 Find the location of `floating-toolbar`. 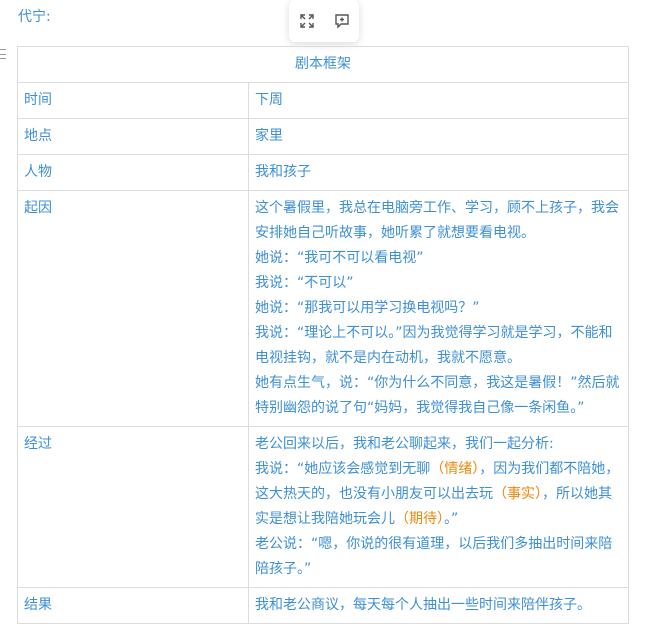

floating-toolbar is located at coordinates (324, 21).